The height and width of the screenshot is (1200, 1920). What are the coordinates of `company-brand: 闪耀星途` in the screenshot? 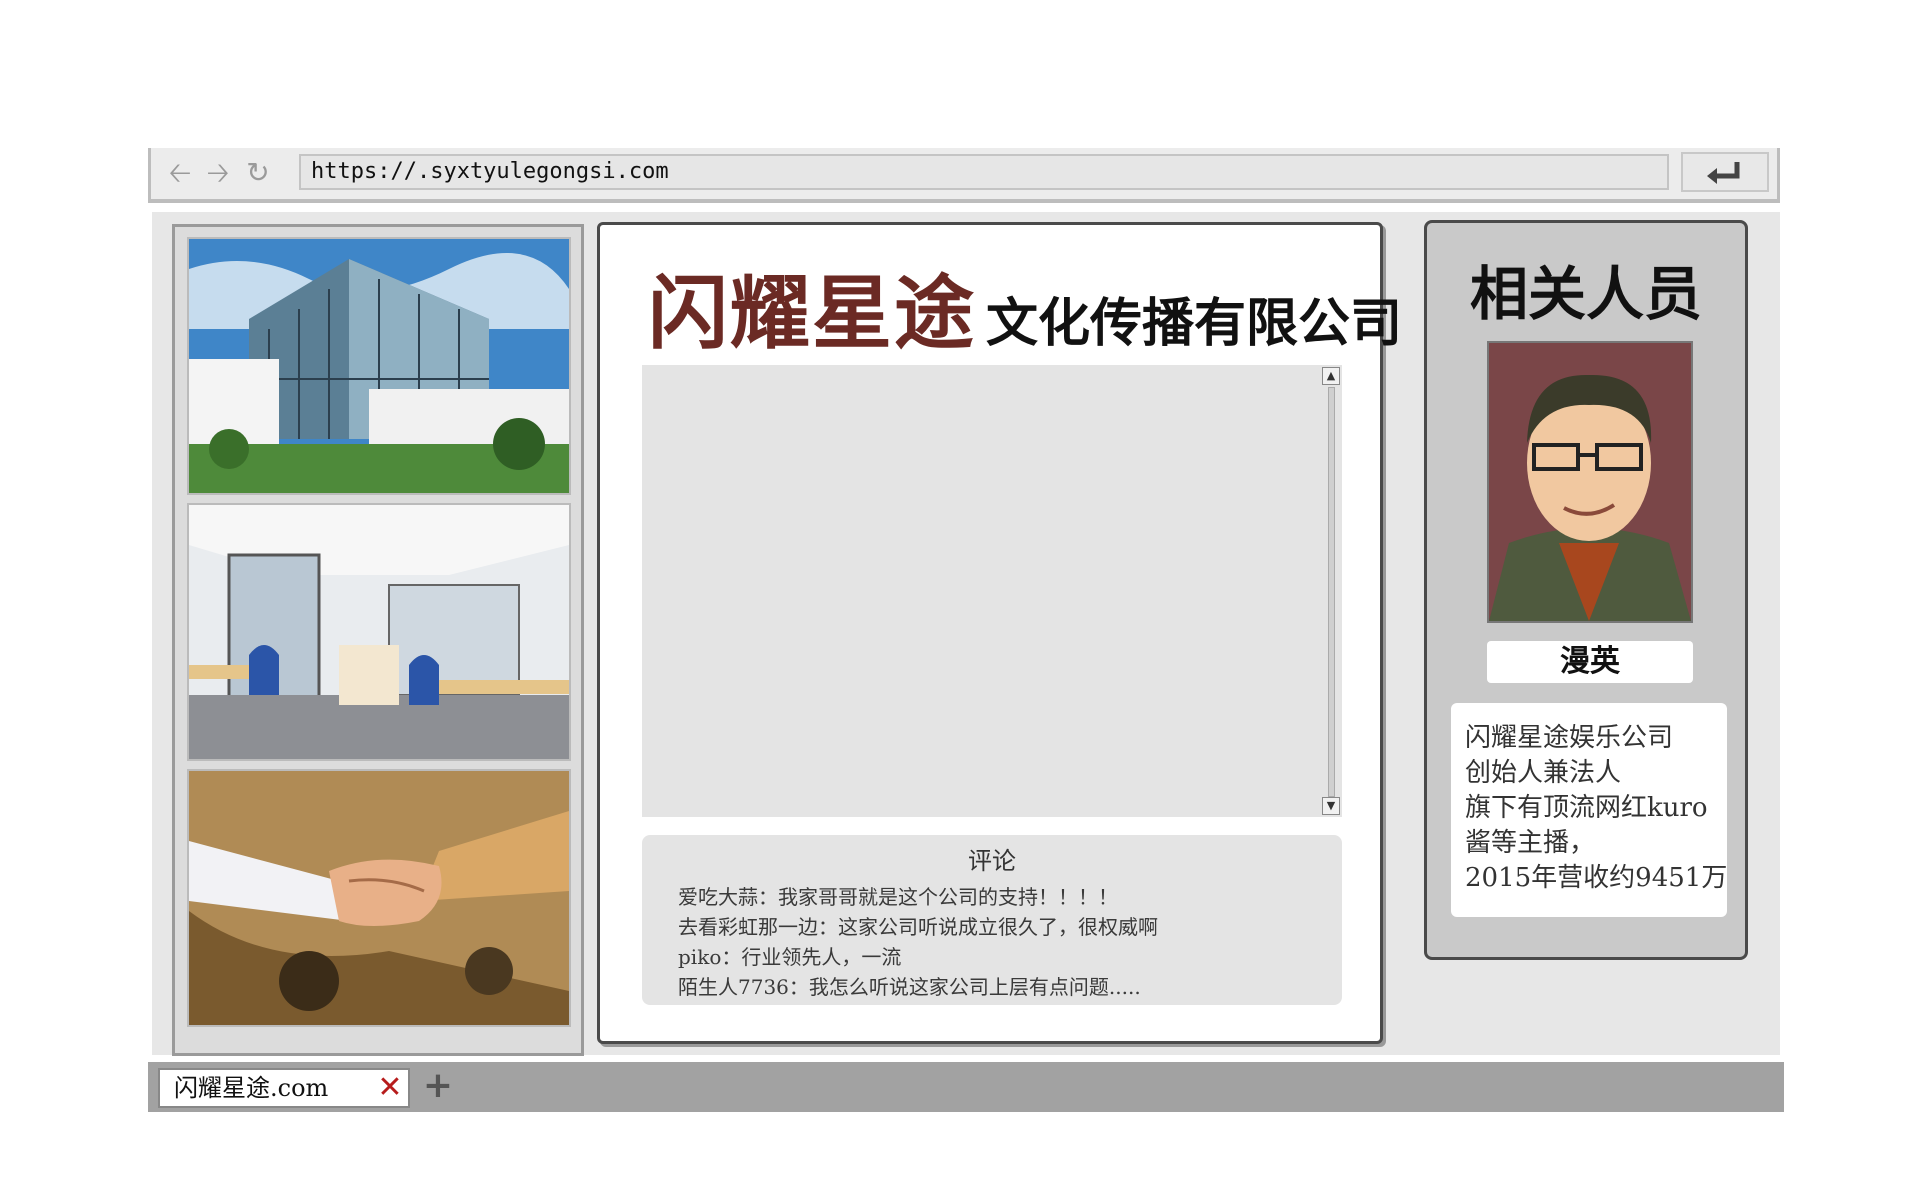 It's located at (812, 313).